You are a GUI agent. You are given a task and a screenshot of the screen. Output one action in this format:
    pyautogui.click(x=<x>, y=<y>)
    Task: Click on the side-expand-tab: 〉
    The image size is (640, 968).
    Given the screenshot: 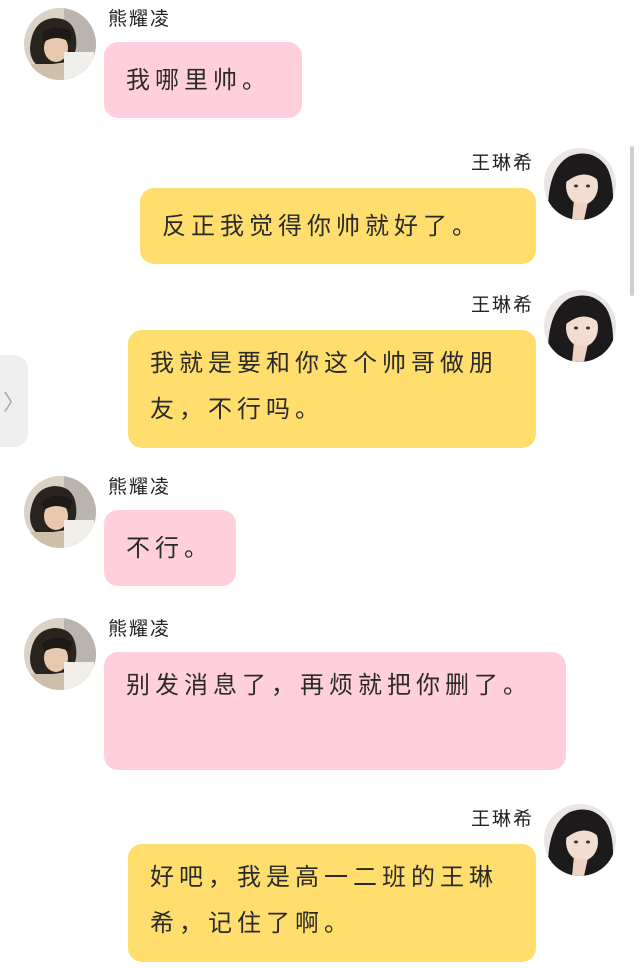 What is the action you would take?
    pyautogui.click(x=14, y=401)
    